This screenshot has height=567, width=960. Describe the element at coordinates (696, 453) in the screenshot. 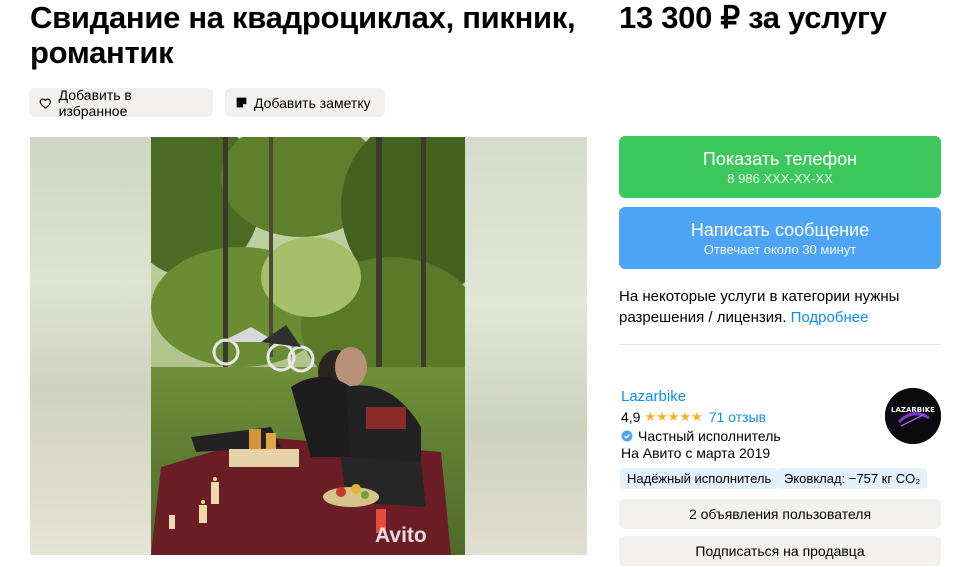

I see `seller-since: На Авито с марта 2019` at that location.